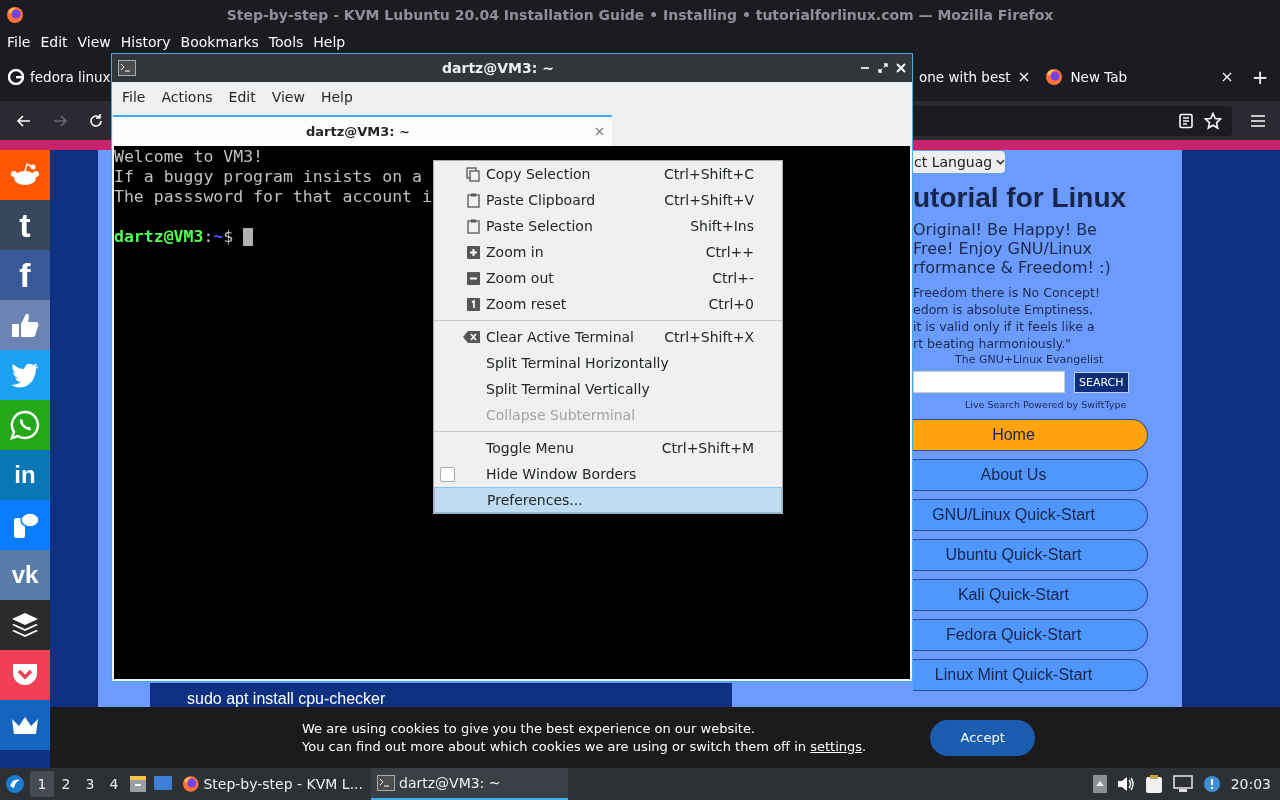  I want to click on nav-button: Fedora Quick-Start, so click(1030, 635).